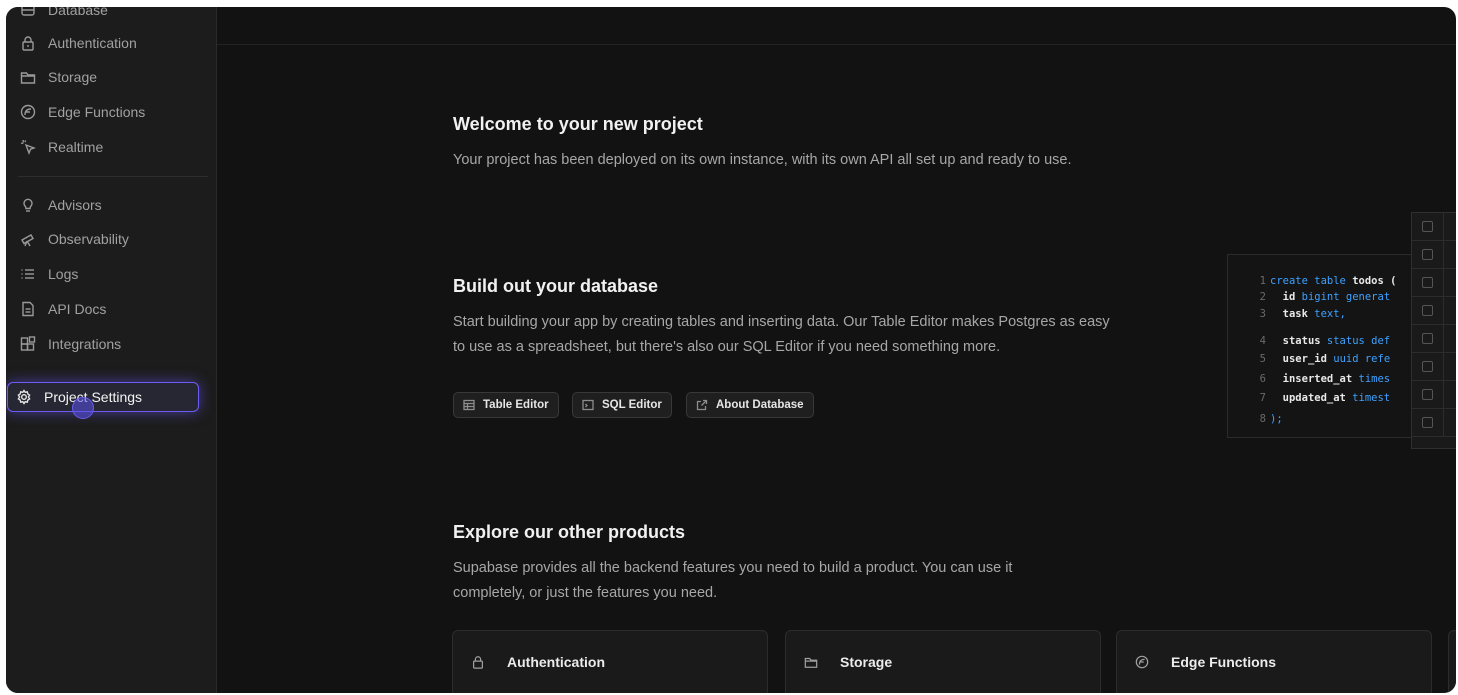 The width and height of the screenshot is (1458, 695). I want to click on sidebar-item-database: Database, so click(105, 16).